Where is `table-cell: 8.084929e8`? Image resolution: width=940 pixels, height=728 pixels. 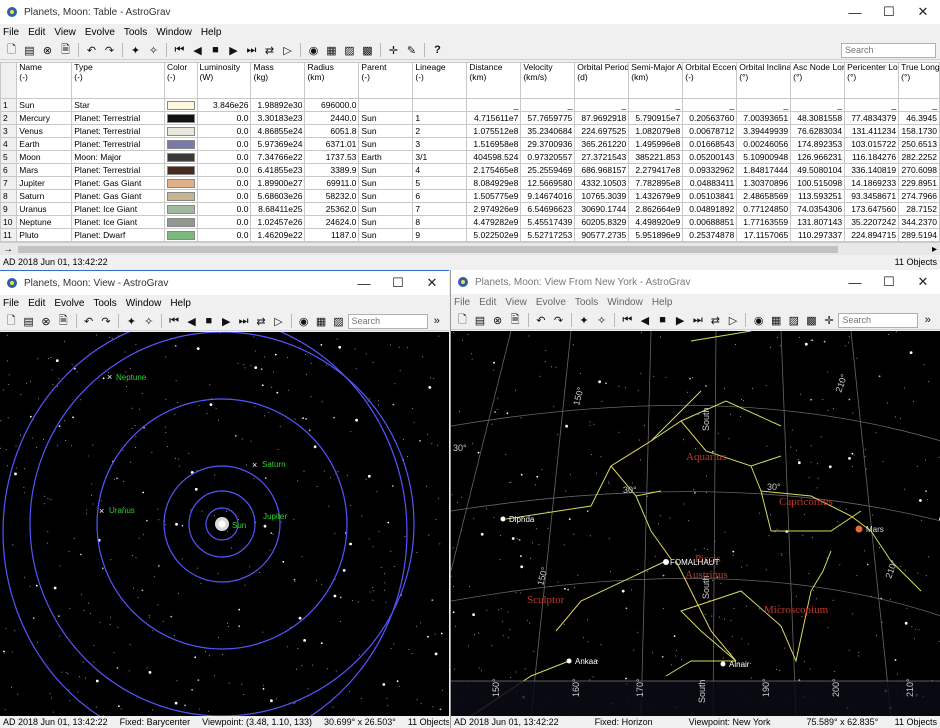 table-cell: 8.084929e8 is located at coordinates (494, 183).